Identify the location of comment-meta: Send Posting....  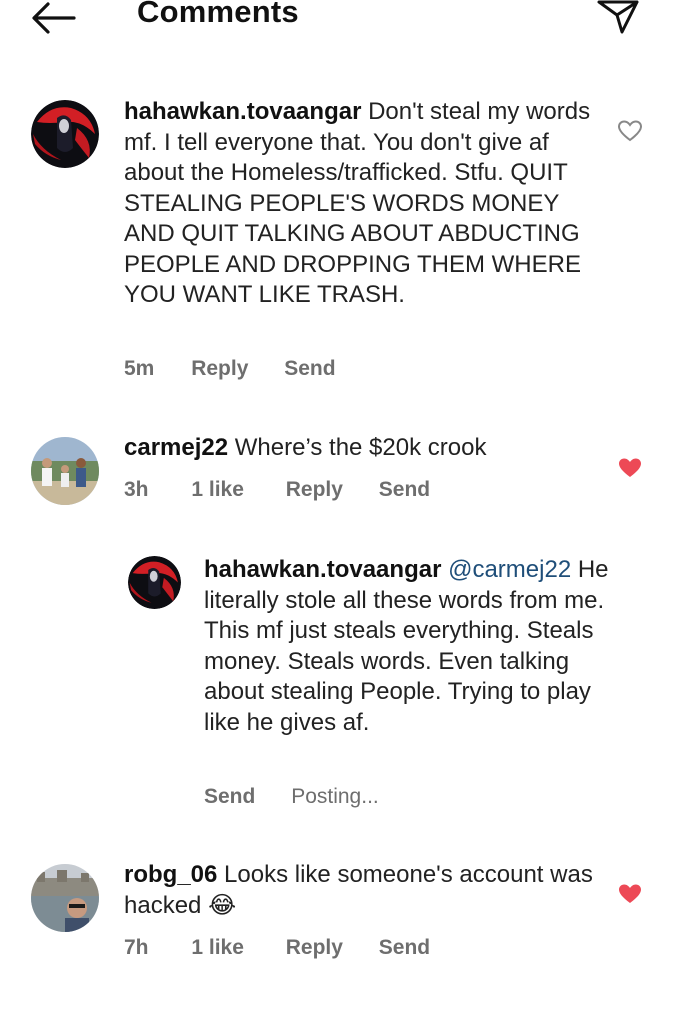
(291, 797).